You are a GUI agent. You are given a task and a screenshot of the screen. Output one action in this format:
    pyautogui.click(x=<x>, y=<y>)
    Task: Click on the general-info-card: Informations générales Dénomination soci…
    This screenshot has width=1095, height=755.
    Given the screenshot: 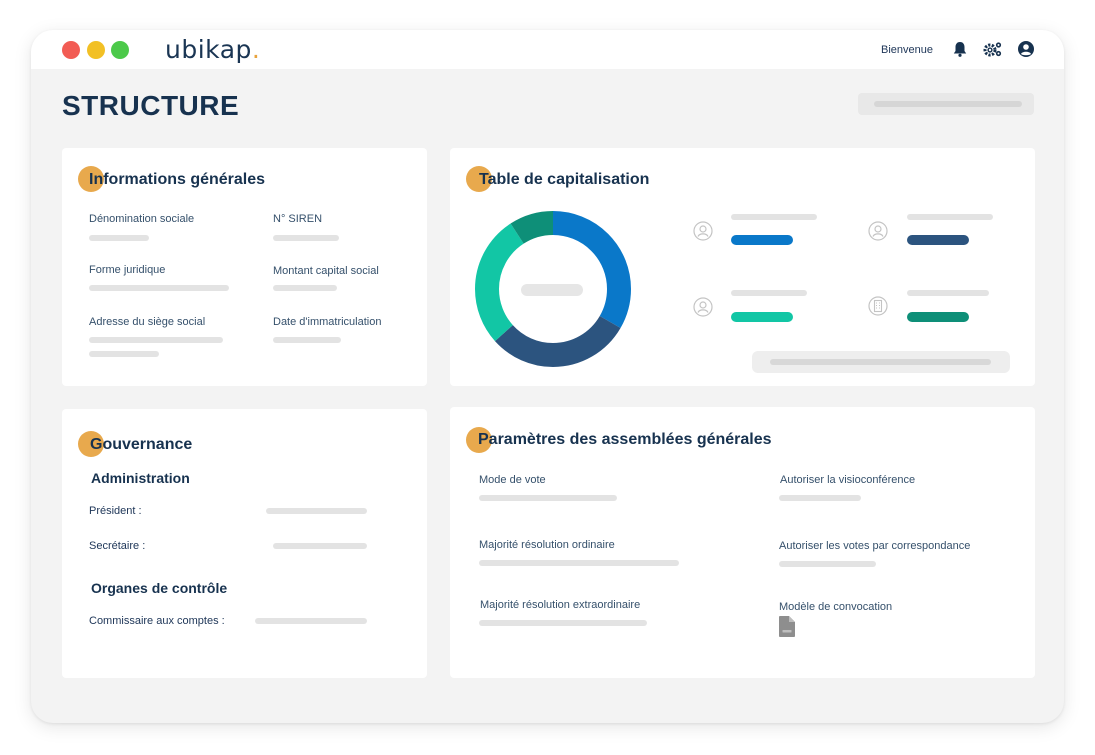 What is the action you would take?
    pyautogui.click(x=244, y=267)
    